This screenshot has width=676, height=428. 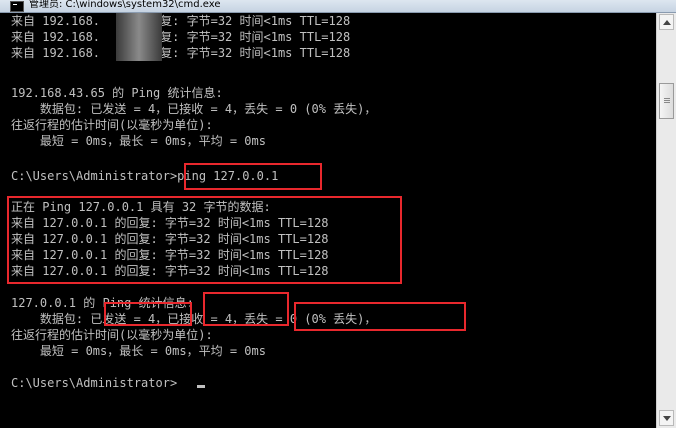 I want to click on console-line: C:\Users\Administrator>, so click(x=94, y=383).